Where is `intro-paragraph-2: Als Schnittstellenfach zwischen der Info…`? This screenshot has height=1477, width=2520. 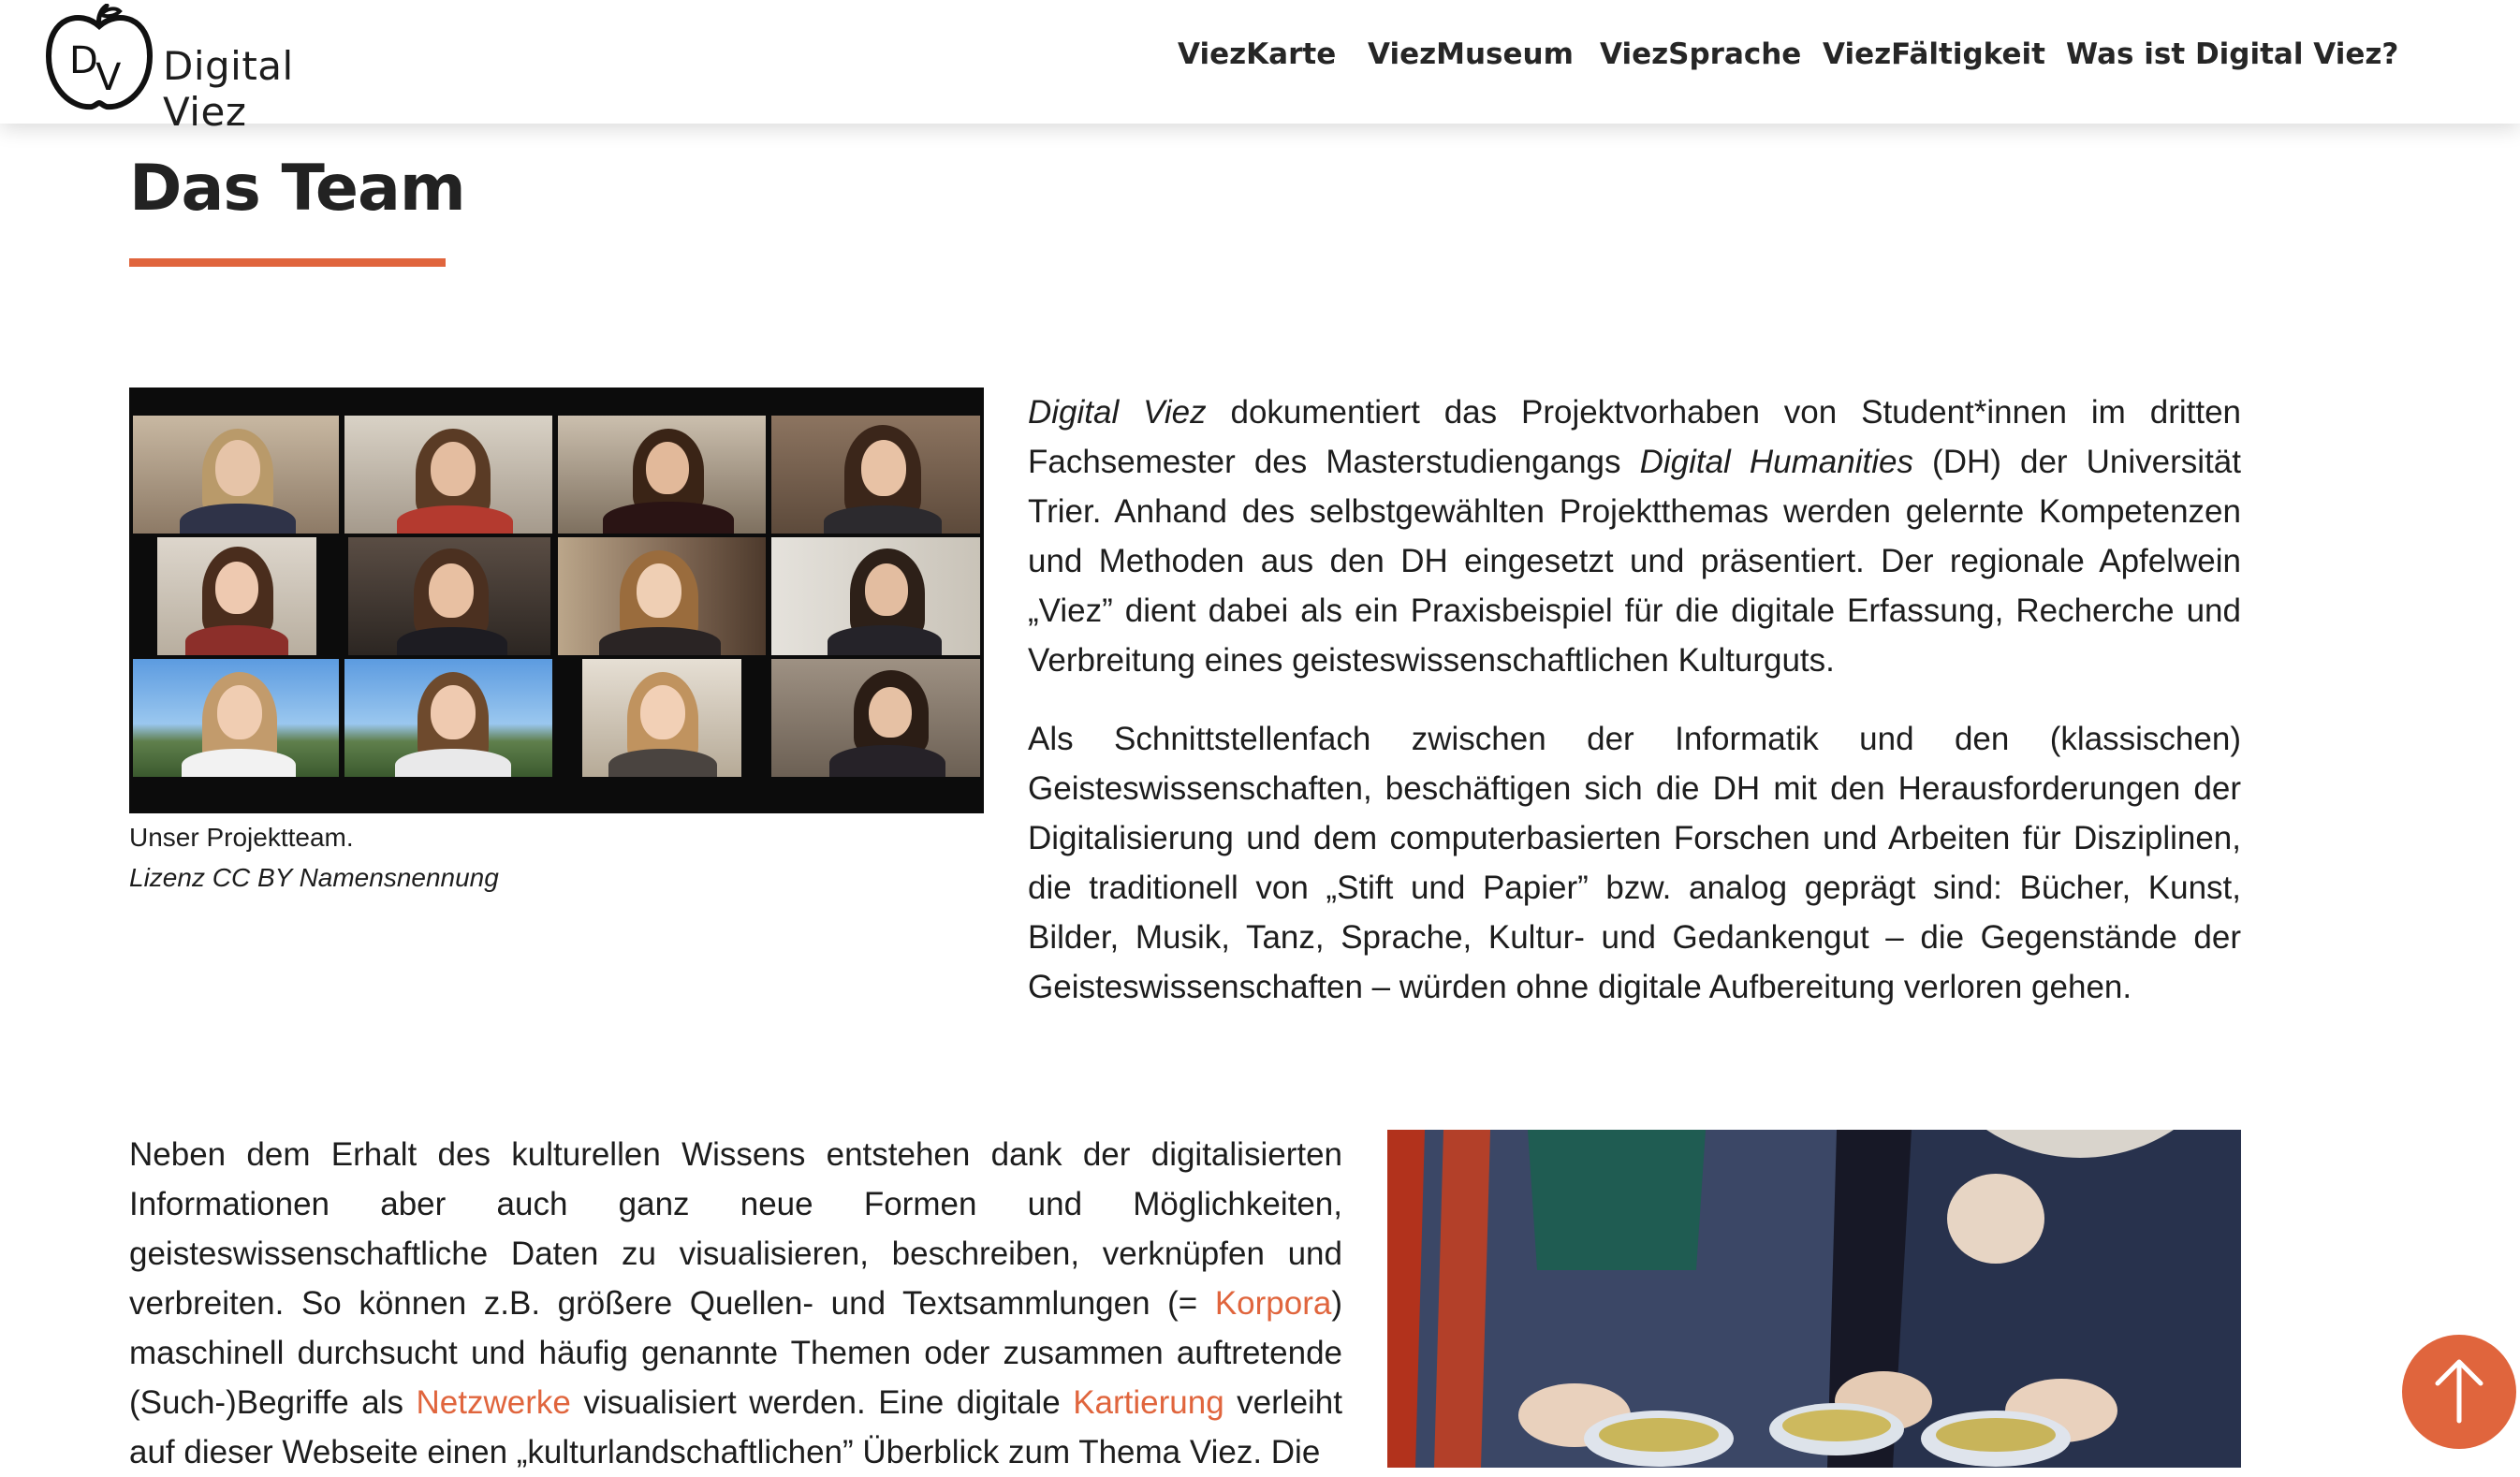
intro-paragraph-2: Als Schnittstellenfach zwischen der Info… is located at coordinates (1634, 863).